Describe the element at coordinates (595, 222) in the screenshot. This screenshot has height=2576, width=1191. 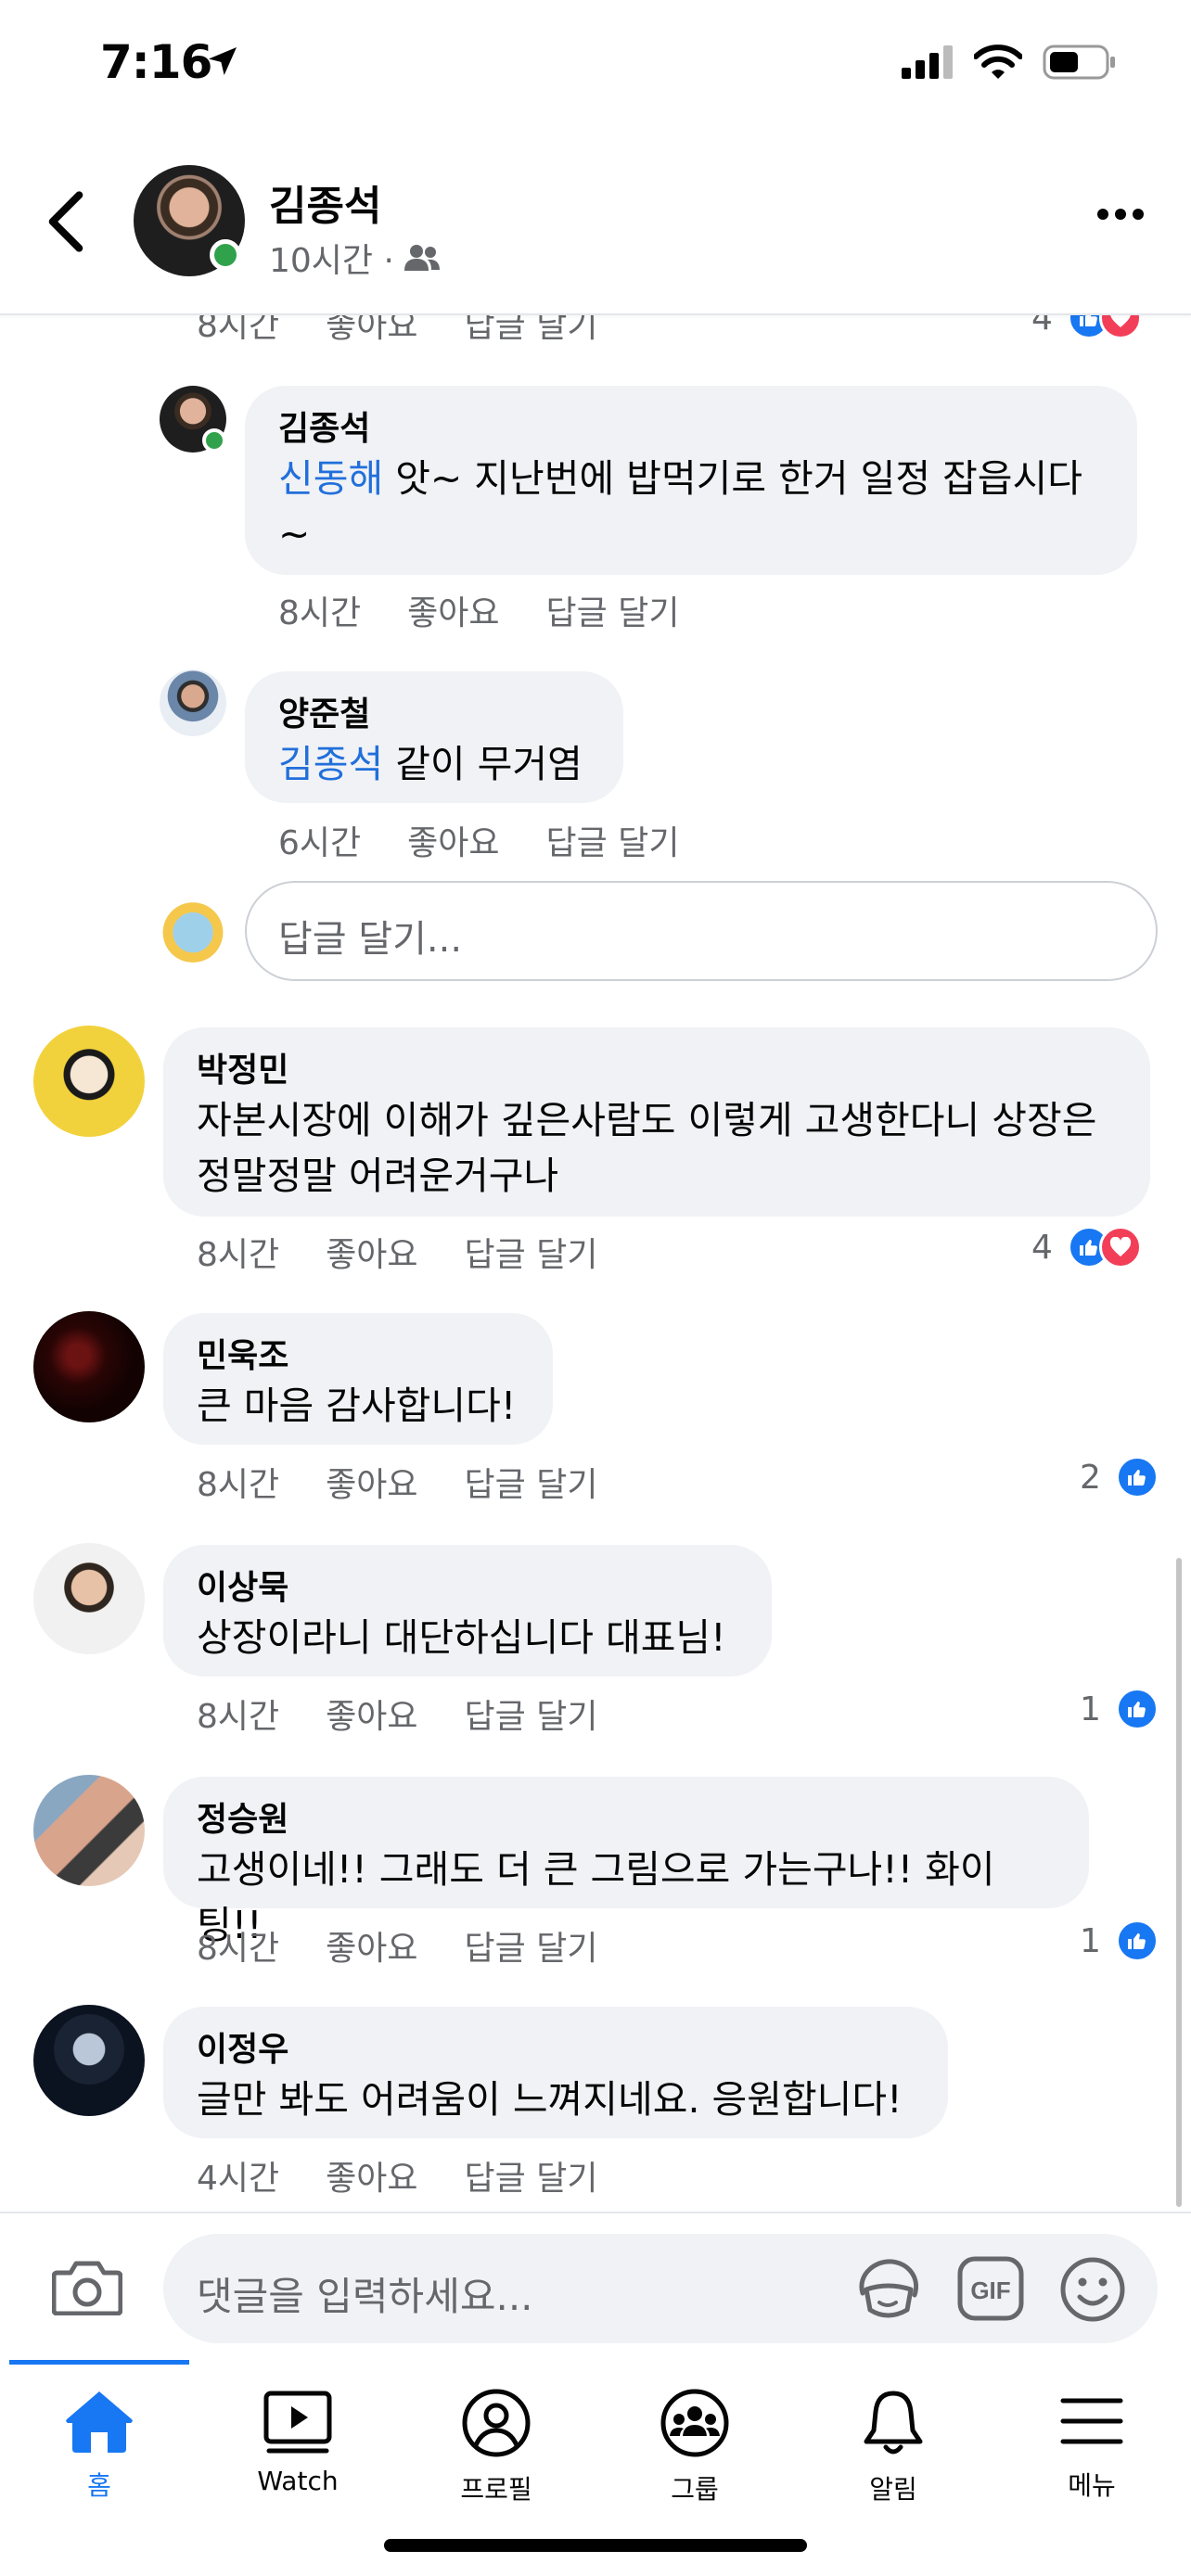
I see `post-header: 김종석 10시간 ·` at that location.